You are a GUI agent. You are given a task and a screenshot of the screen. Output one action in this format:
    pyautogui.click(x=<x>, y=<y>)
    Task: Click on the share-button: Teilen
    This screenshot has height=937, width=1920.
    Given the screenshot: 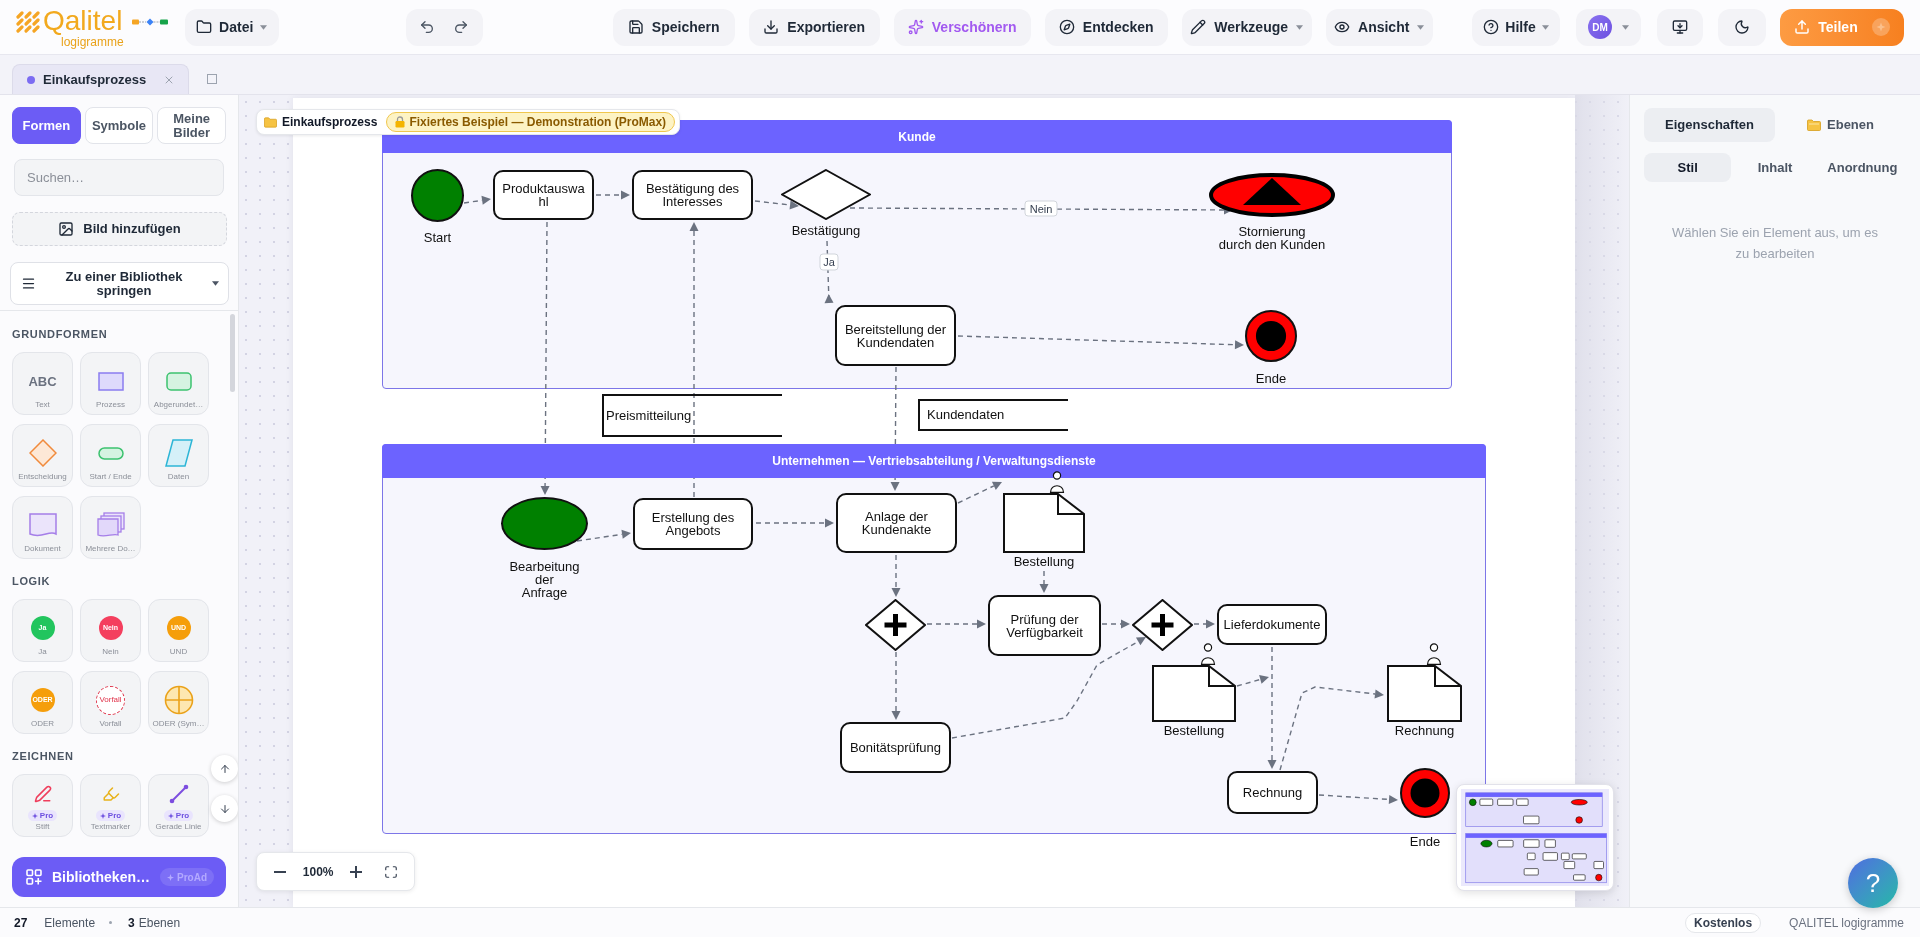 What is the action you would take?
    pyautogui.click(x=1842, y=27)
    